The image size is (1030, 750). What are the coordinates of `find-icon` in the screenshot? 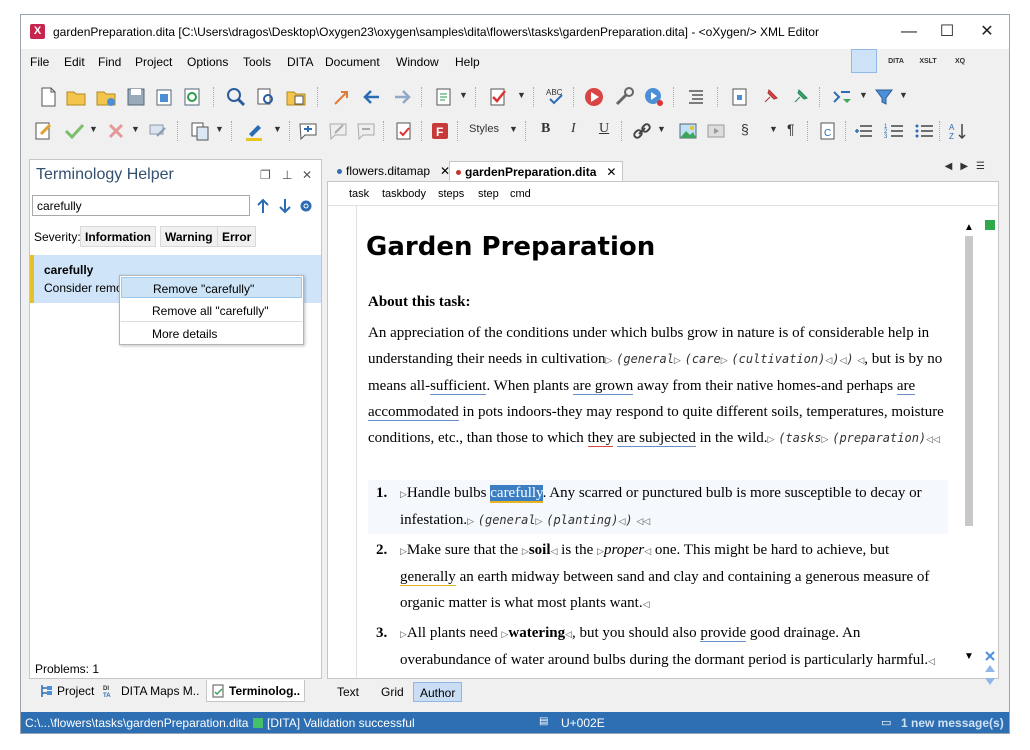 It's located at (236, 97).